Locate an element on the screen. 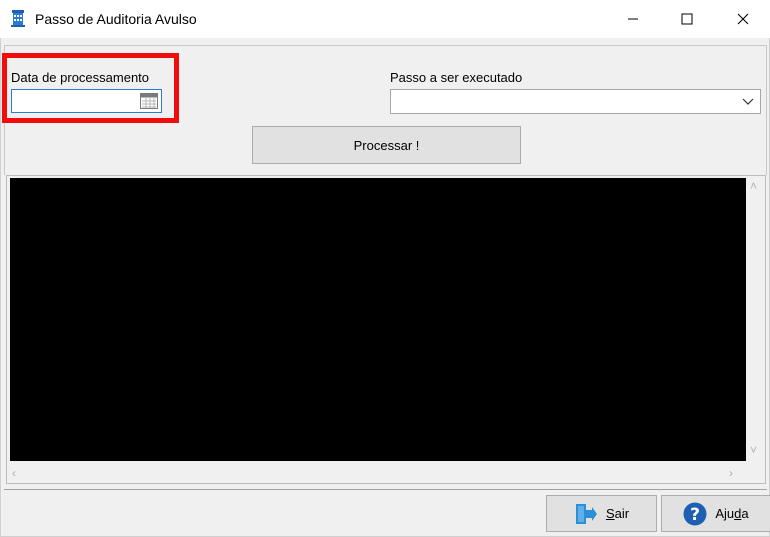 The width and height of the screenshot is (770, 537). help-button-label: Ajuda is located at coordinates (732, 513).